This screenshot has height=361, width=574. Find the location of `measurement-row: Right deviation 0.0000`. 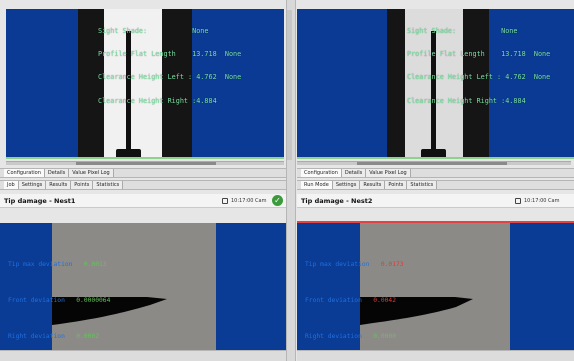

measurement-row: Right deviation 0.0000 is located at coordinates (354, 337).